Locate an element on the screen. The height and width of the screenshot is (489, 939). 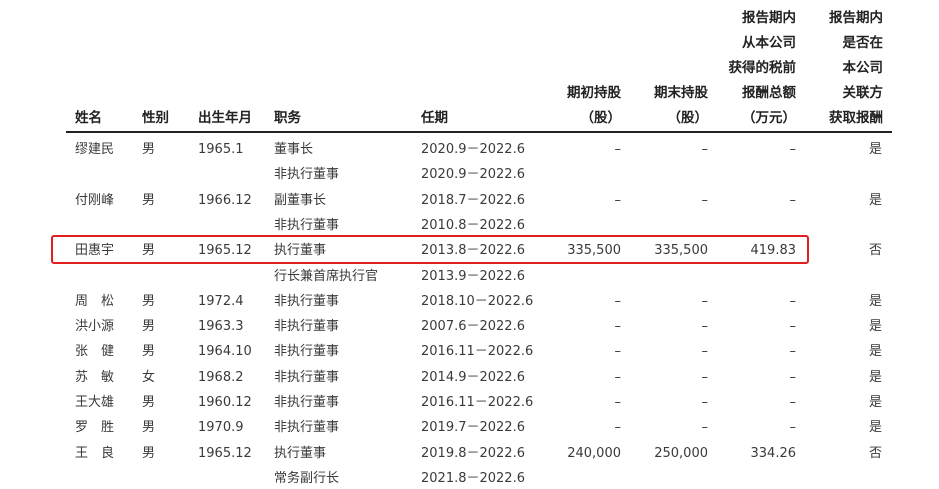
cell-birth: 1966.12 is located at coordinates (225, 200).